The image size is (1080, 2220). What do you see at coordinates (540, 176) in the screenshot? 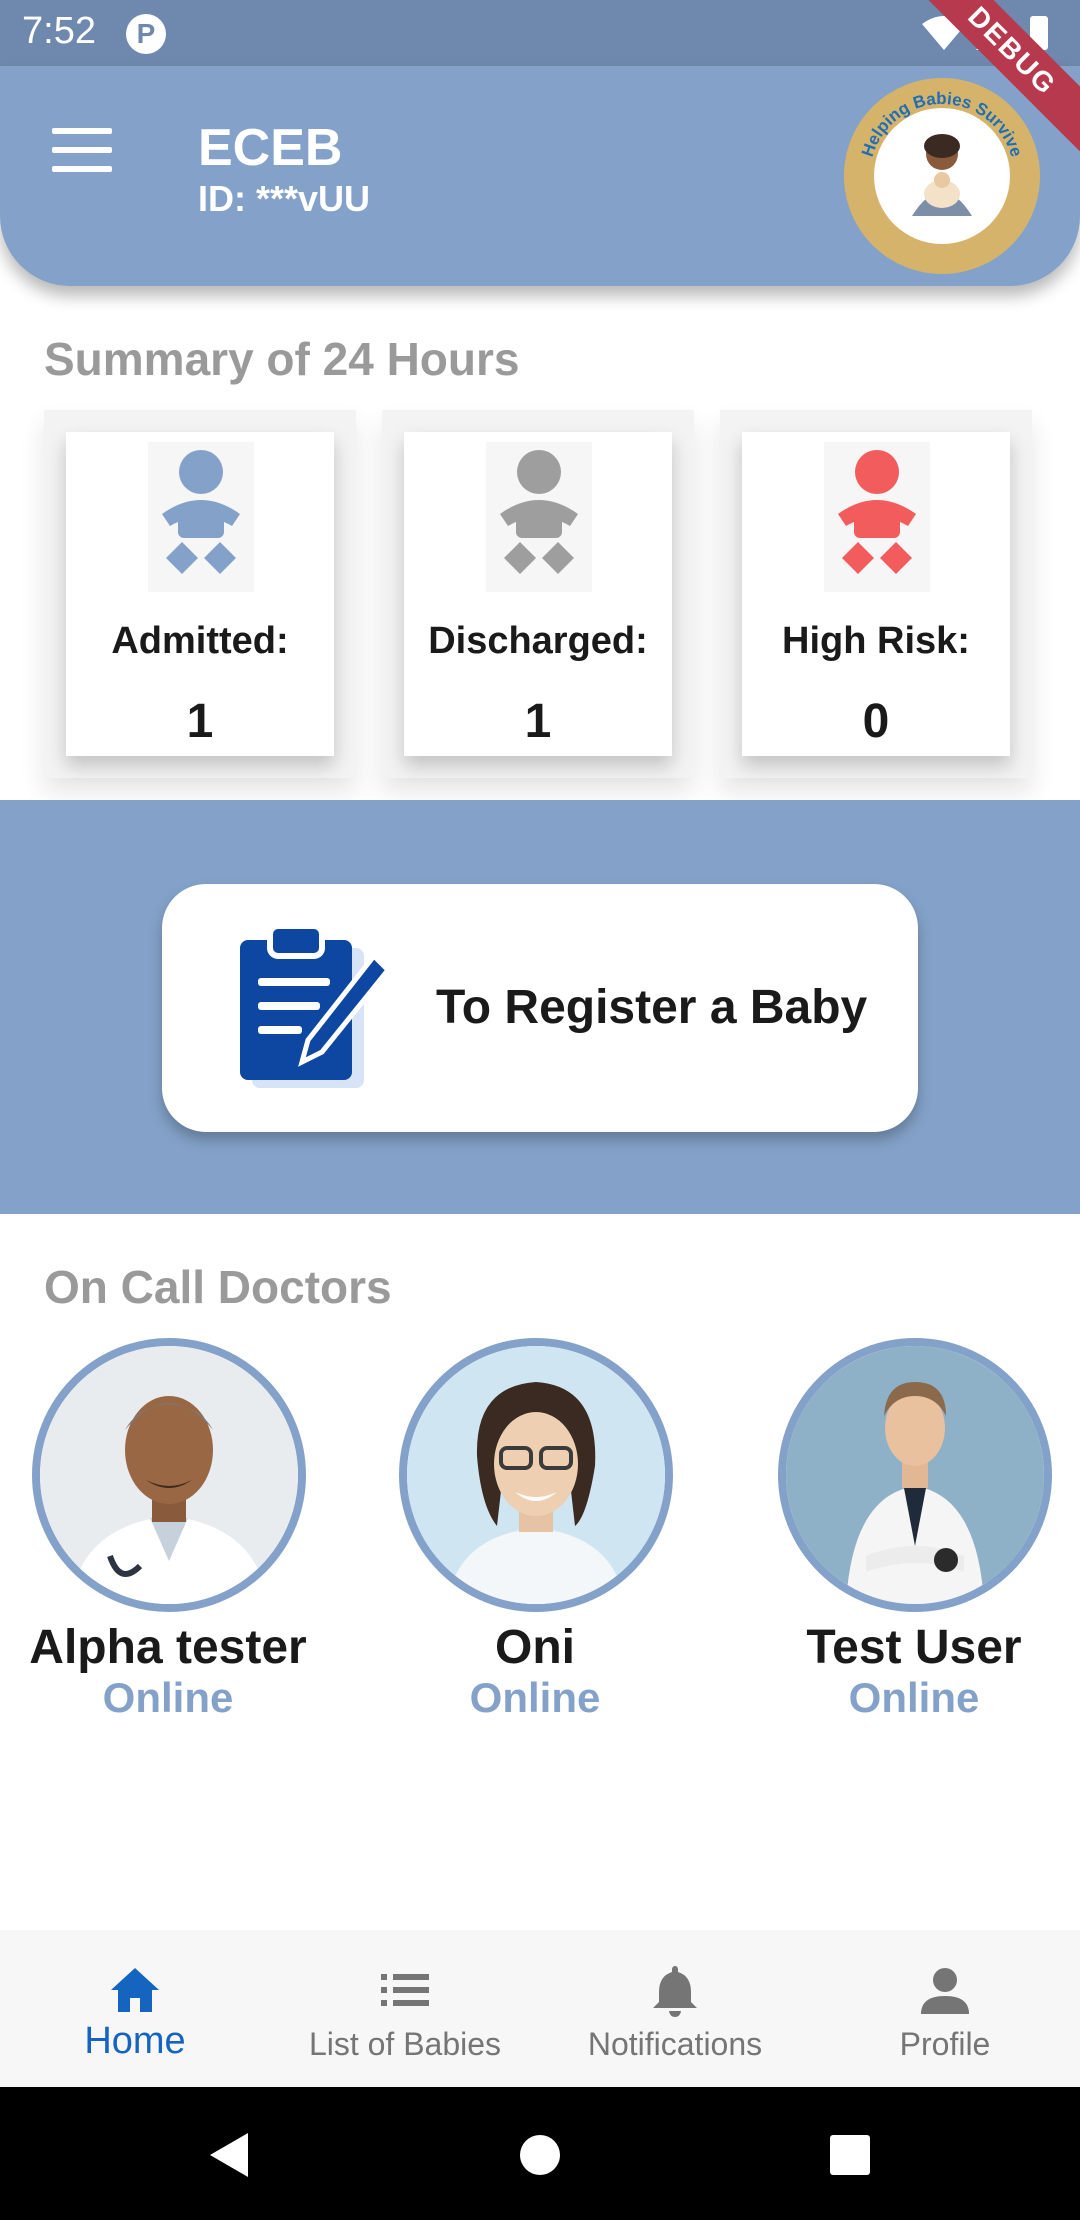
I see `app-bar: ECEB ID: ***vUU Helping Babies Survive` at bounding box center [540, 176].